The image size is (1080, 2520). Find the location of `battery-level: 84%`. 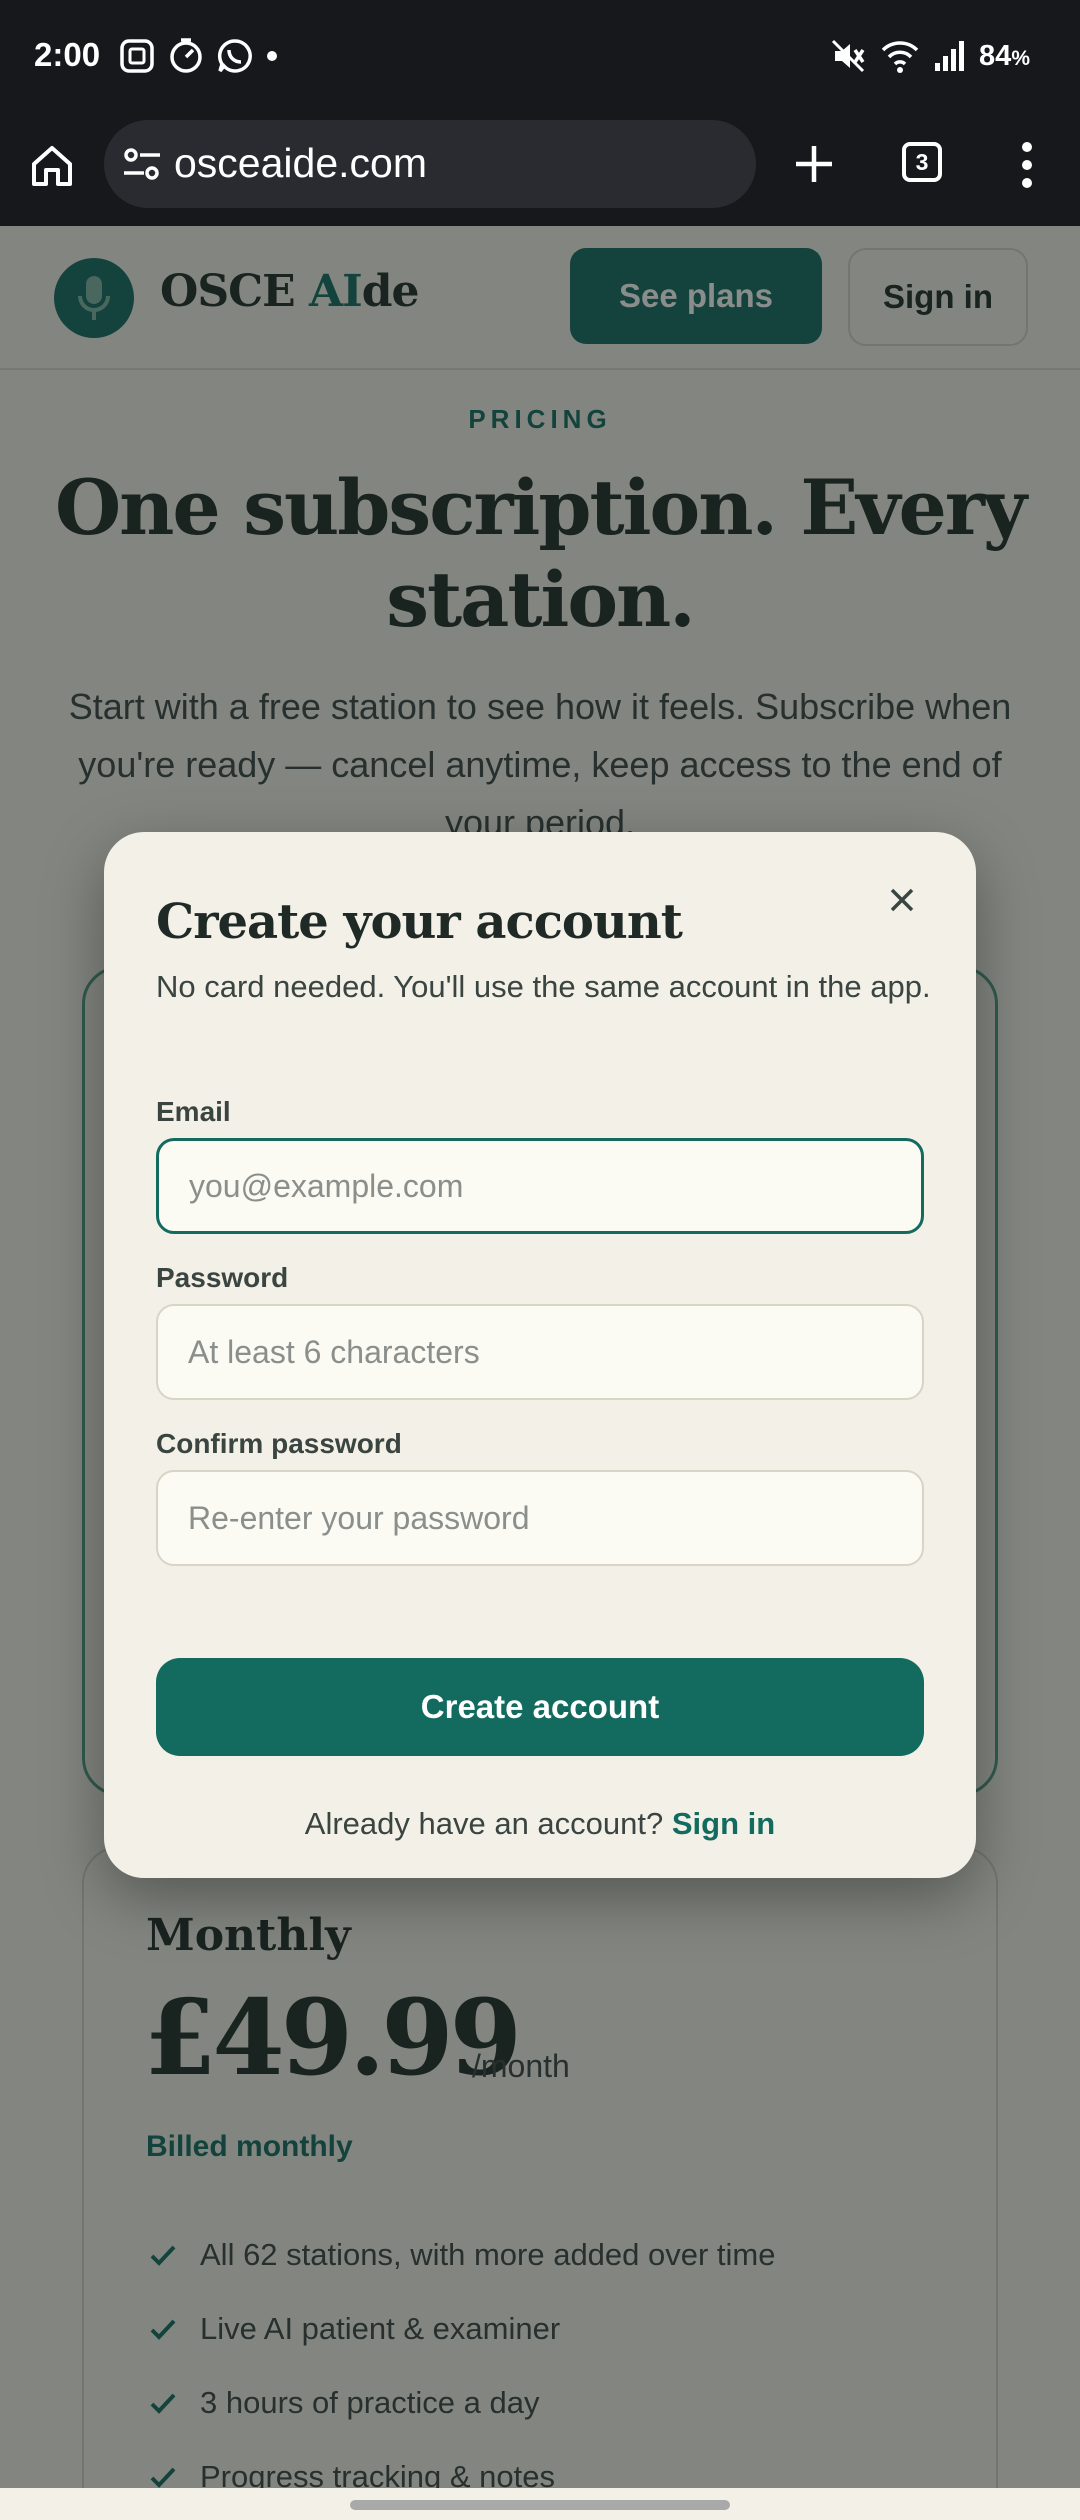

battery-level: 84% is located at coordinates (1004, 55).